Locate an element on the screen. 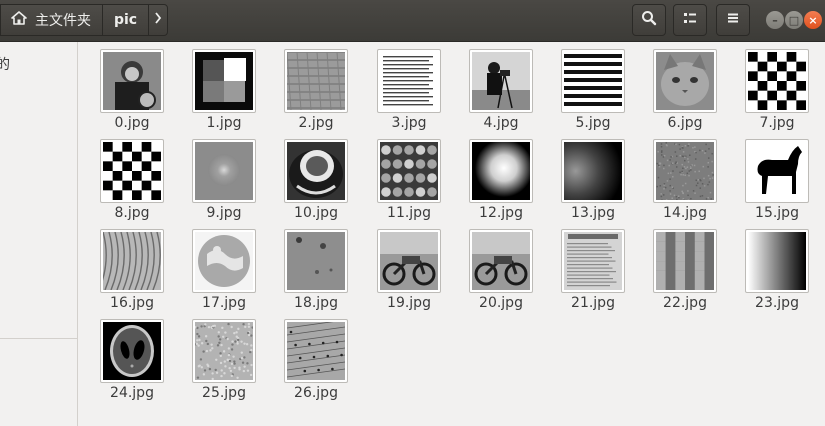  path-home-button: 主文件夹 is located at coordinates (51, 20).